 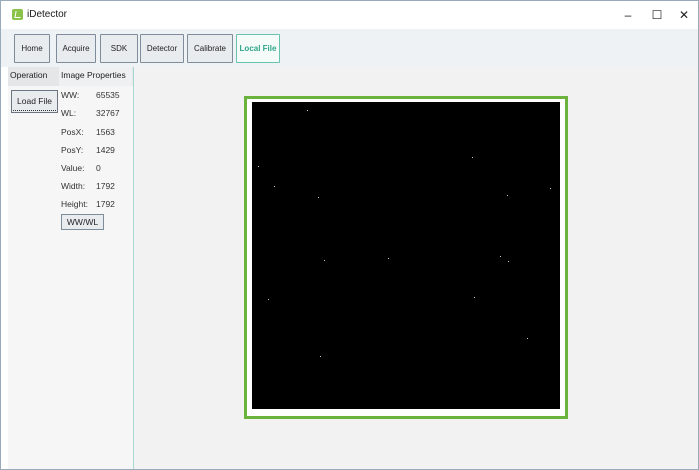 What do you see at coordinates (70, 95) in the screenshot?
I see `ww-label: WW:` at bounding box center [70, 95].